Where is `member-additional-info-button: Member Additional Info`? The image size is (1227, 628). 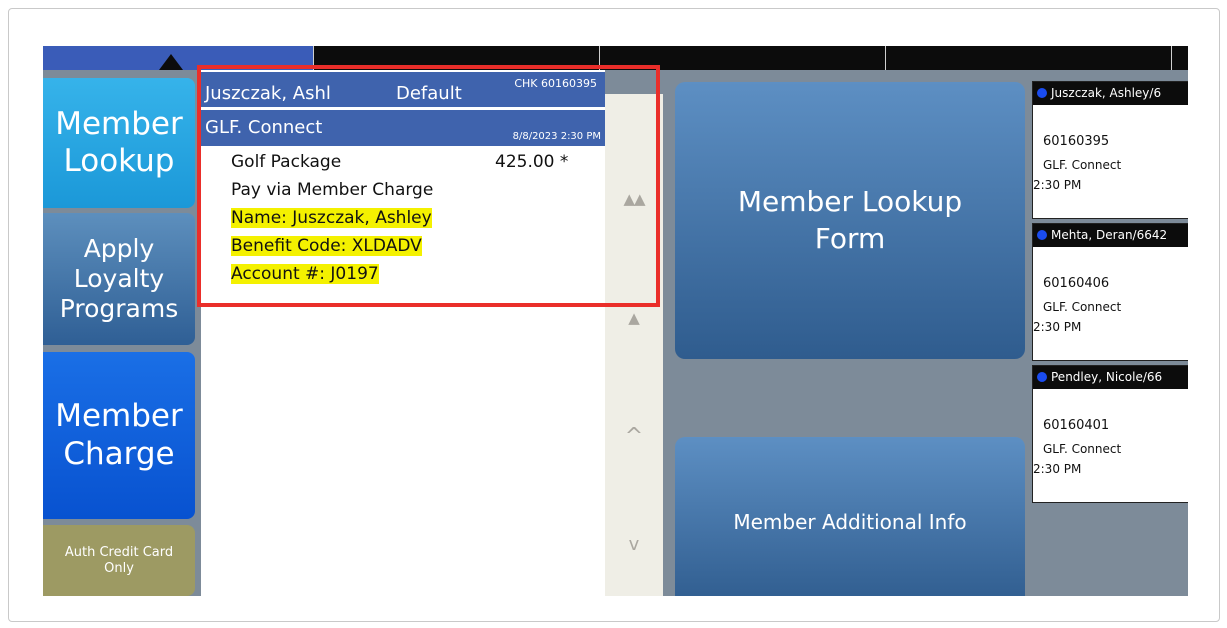 member-additional-info-button: Member Additional Info is located at coordinates (850, 516).